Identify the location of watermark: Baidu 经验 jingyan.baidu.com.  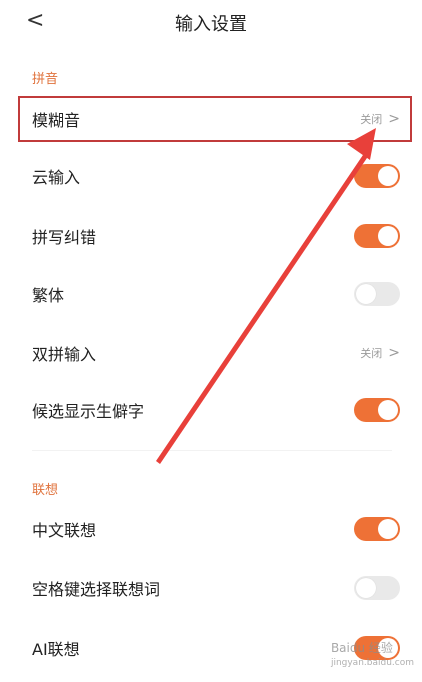
(372, 653).